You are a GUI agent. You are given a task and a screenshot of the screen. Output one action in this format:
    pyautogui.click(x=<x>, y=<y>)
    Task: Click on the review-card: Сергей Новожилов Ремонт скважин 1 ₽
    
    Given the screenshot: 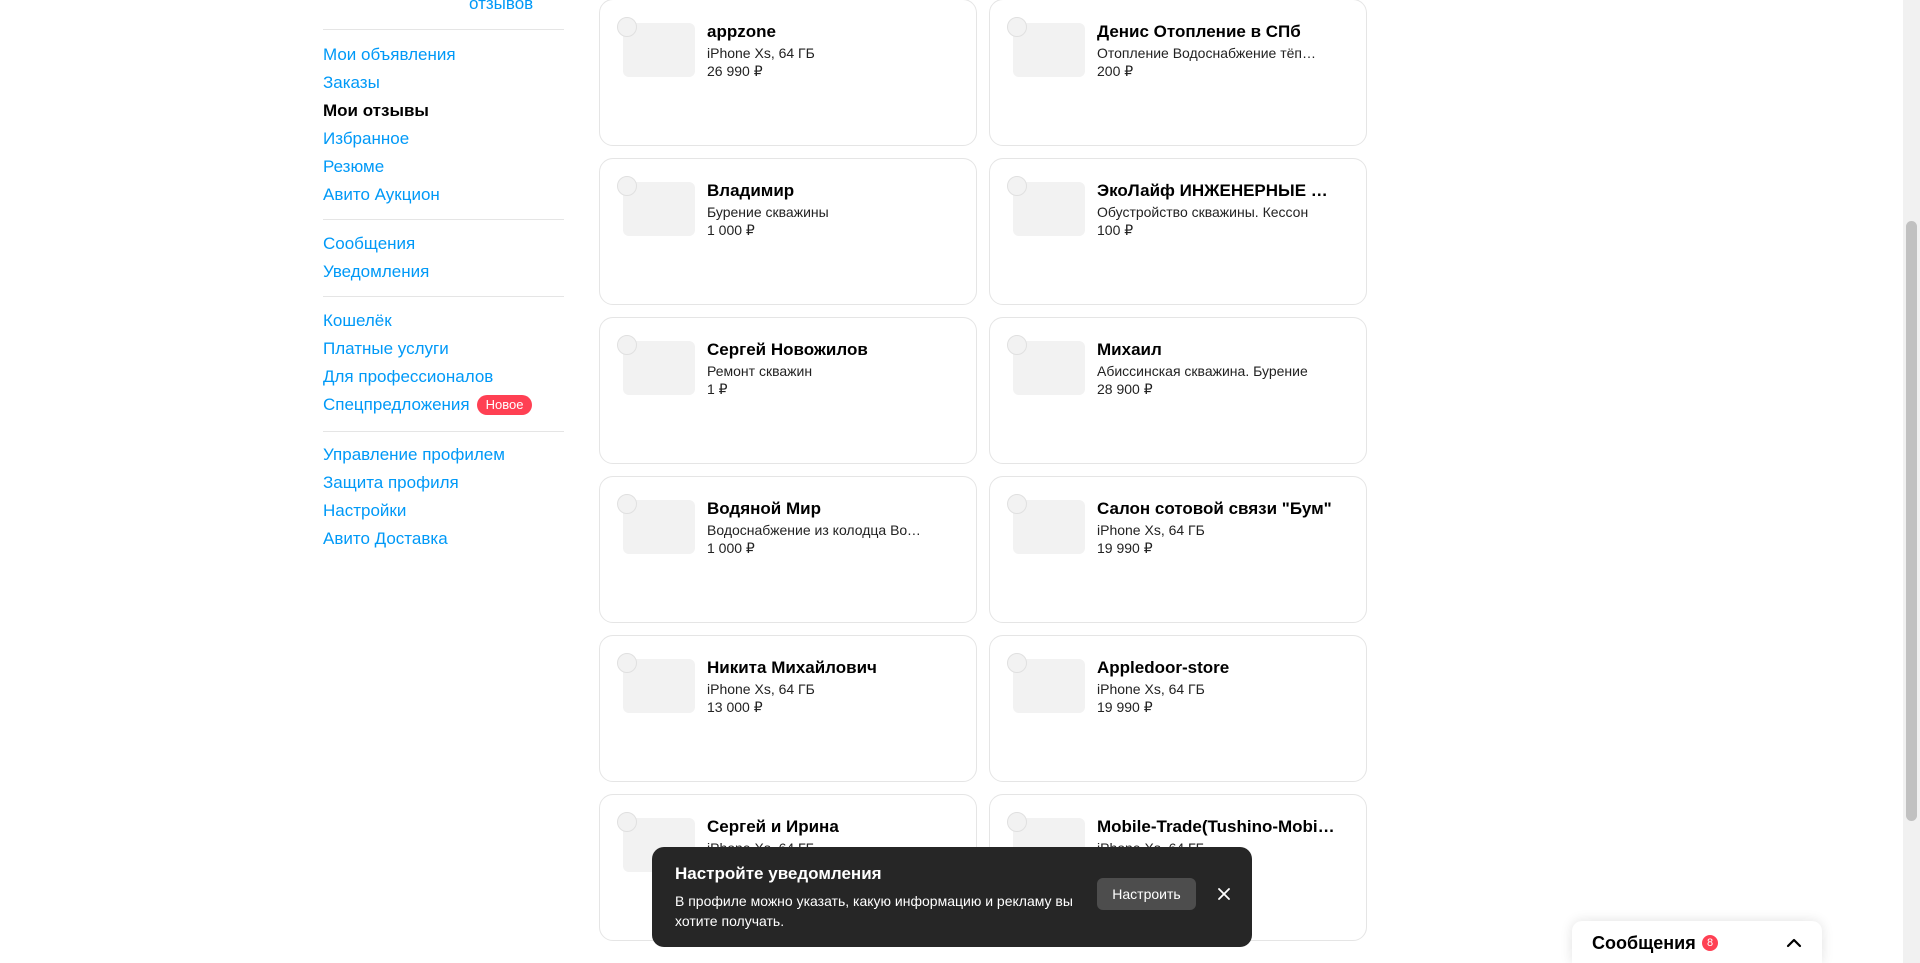 What is the action you would take?
    pyautogui.click(x=788, y=390)
    